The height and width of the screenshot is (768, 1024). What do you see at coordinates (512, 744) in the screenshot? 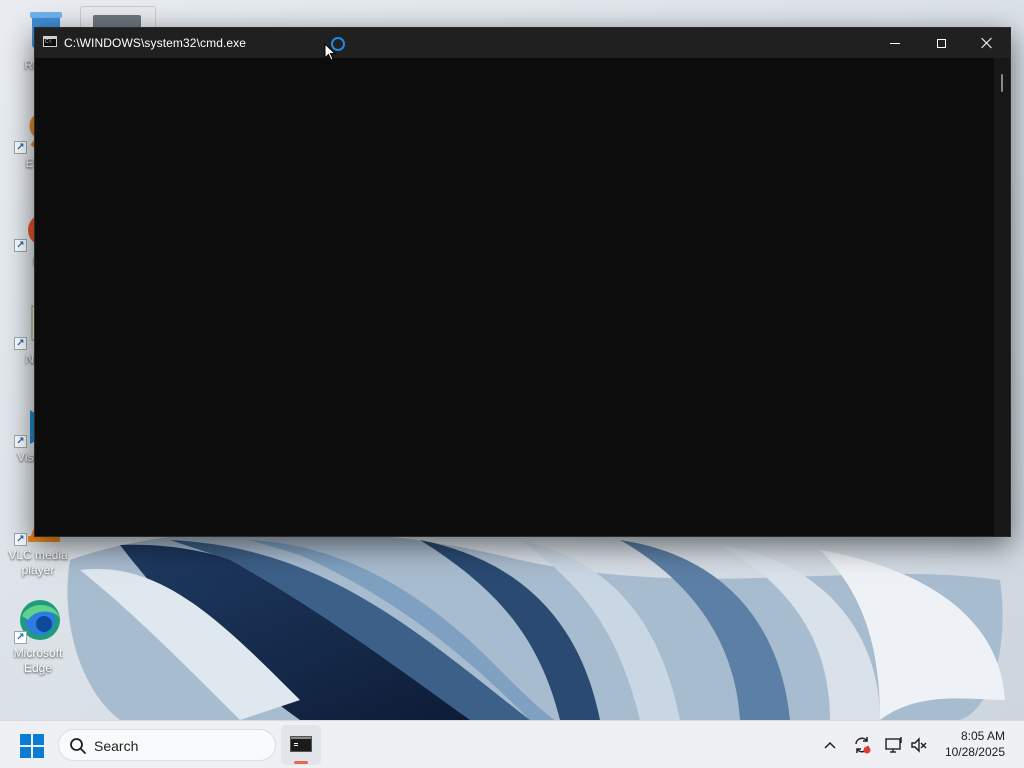
I see `taskbar: Search 8:05 AM 10/28/2025` at bounding box center [512, 744].